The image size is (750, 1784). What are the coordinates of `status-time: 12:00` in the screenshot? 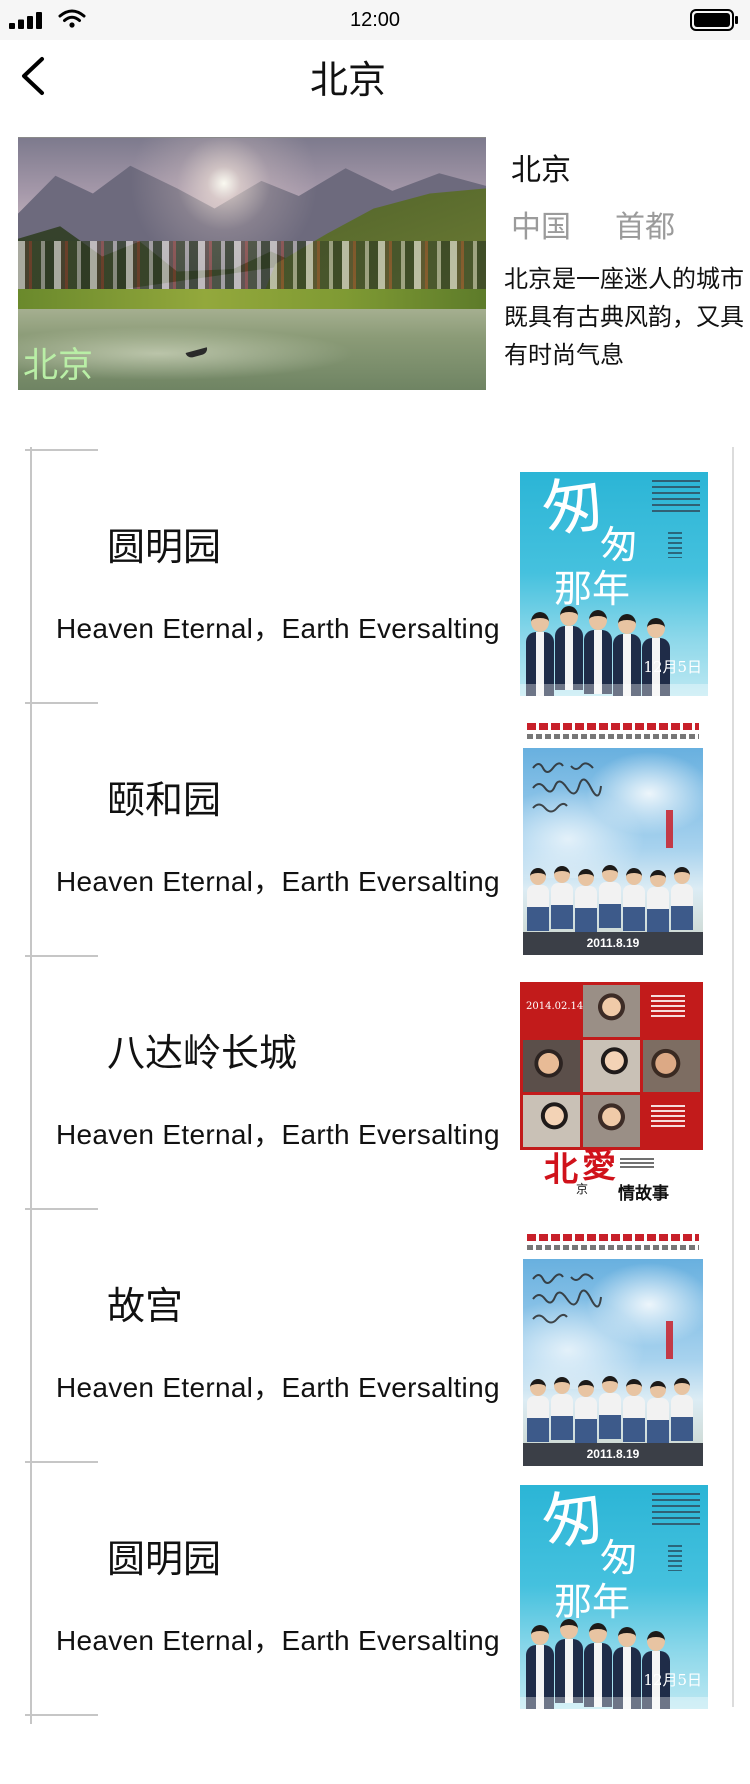 It's located at (375, 20).